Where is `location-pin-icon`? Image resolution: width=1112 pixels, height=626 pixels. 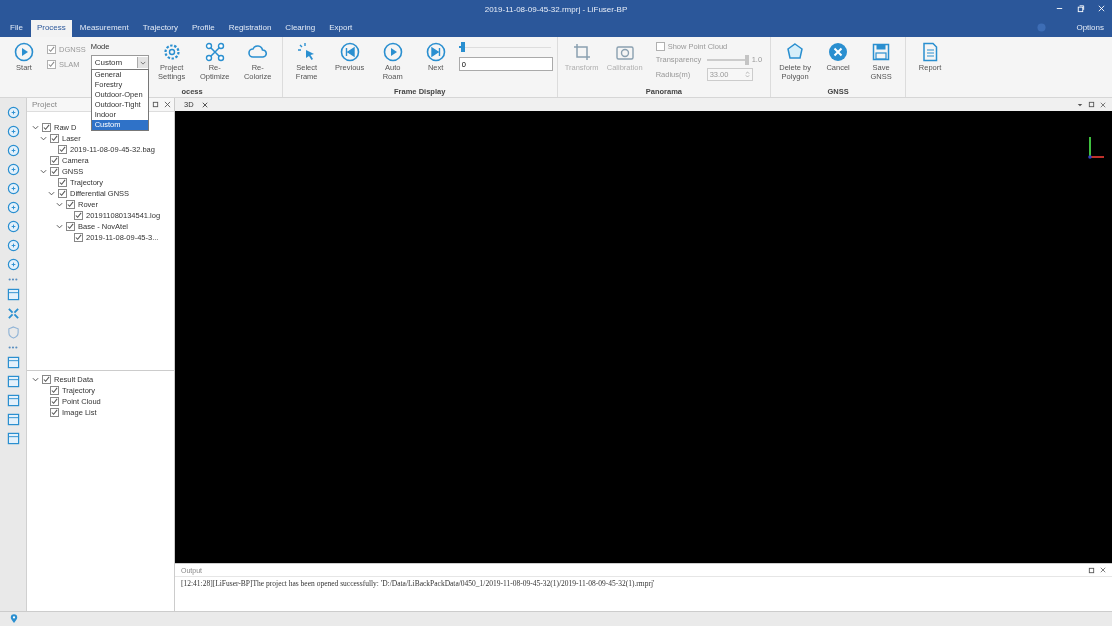 location-pin-icon is located at coordinates (14, 619).